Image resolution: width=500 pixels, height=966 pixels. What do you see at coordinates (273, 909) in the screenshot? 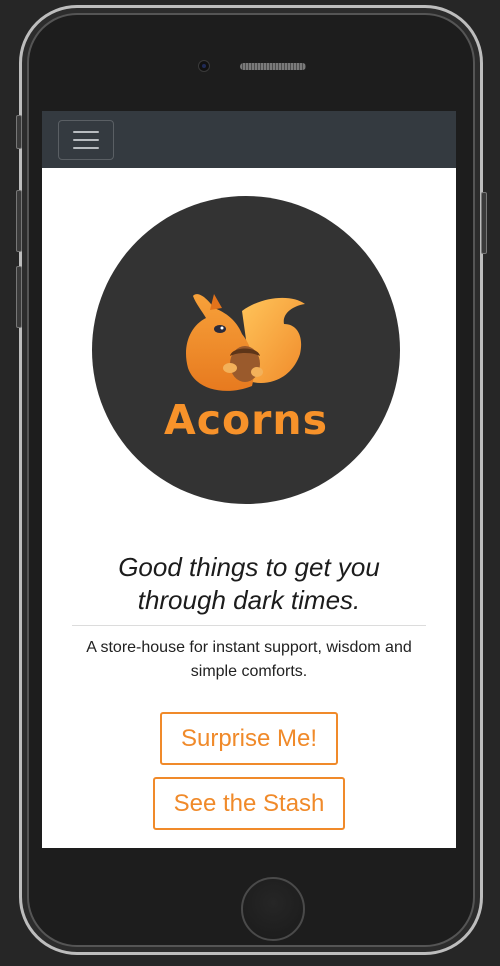
I see `home-button` at bounding box center [273, 909].